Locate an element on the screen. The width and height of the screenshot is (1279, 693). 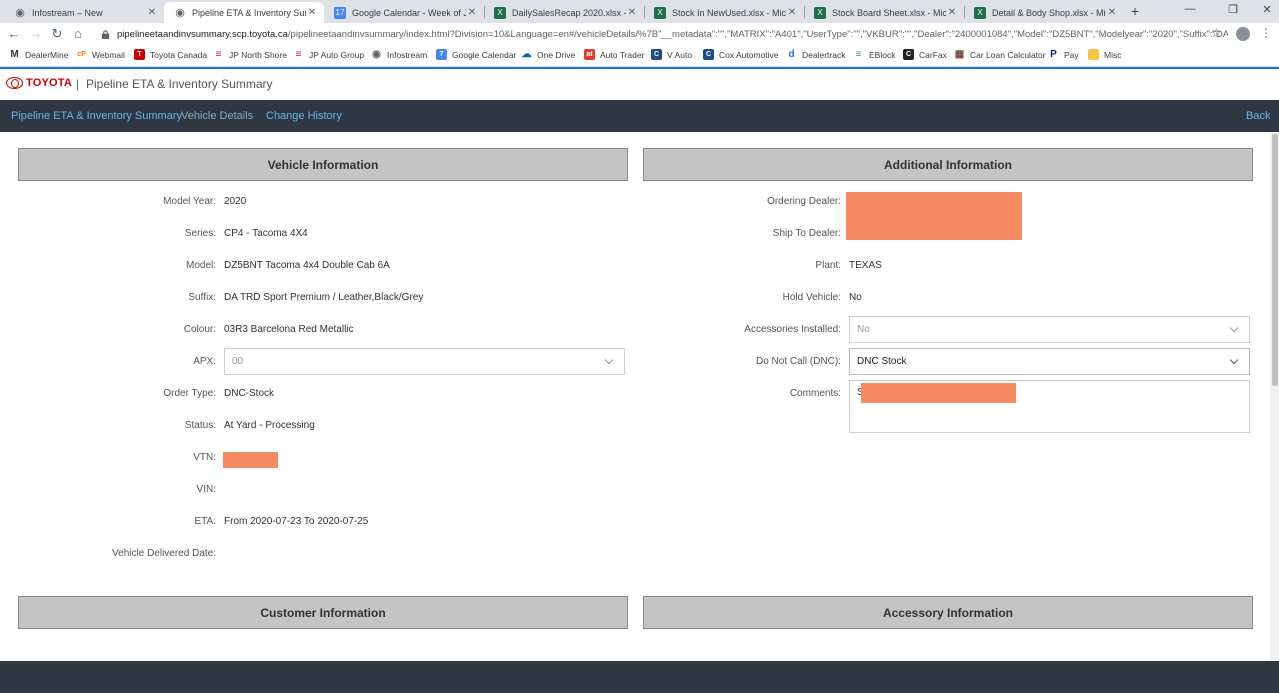
accessories-select-value: No is located at coordinates (863, 329).